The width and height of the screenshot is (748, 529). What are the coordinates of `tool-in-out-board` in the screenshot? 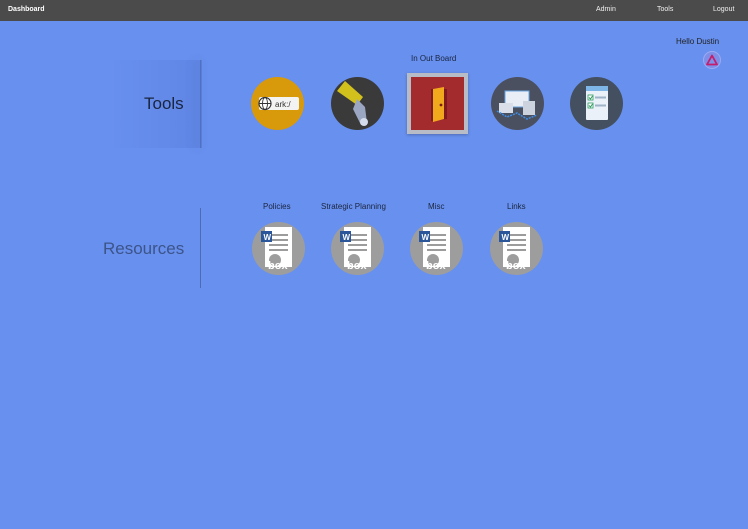 It's located at (437, 103).